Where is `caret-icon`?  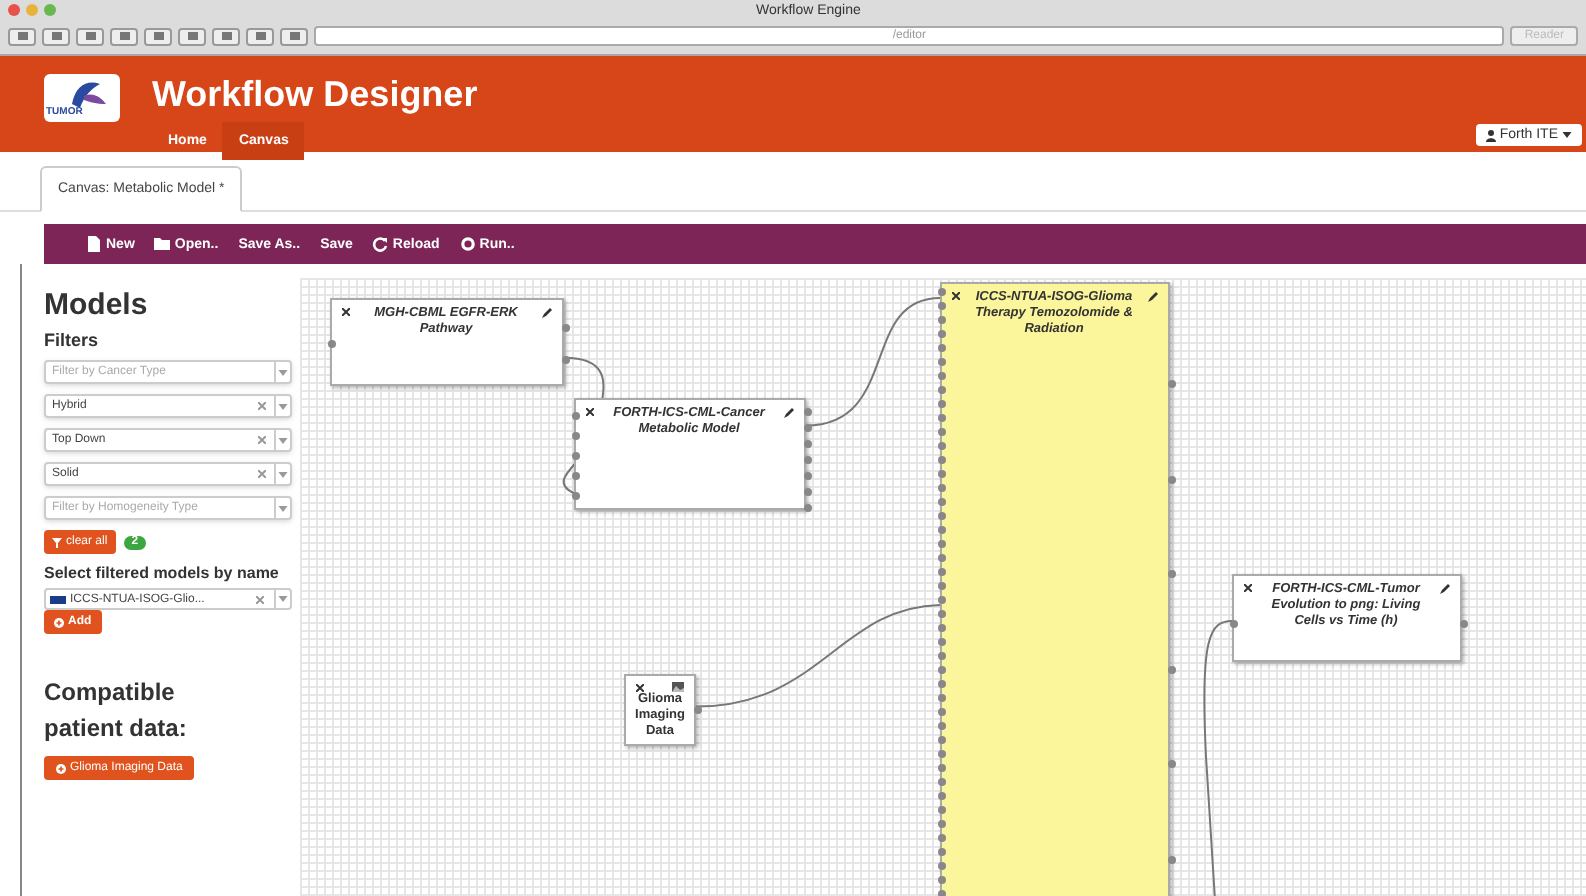 caret-icon is located at coordinates (1567, 135).